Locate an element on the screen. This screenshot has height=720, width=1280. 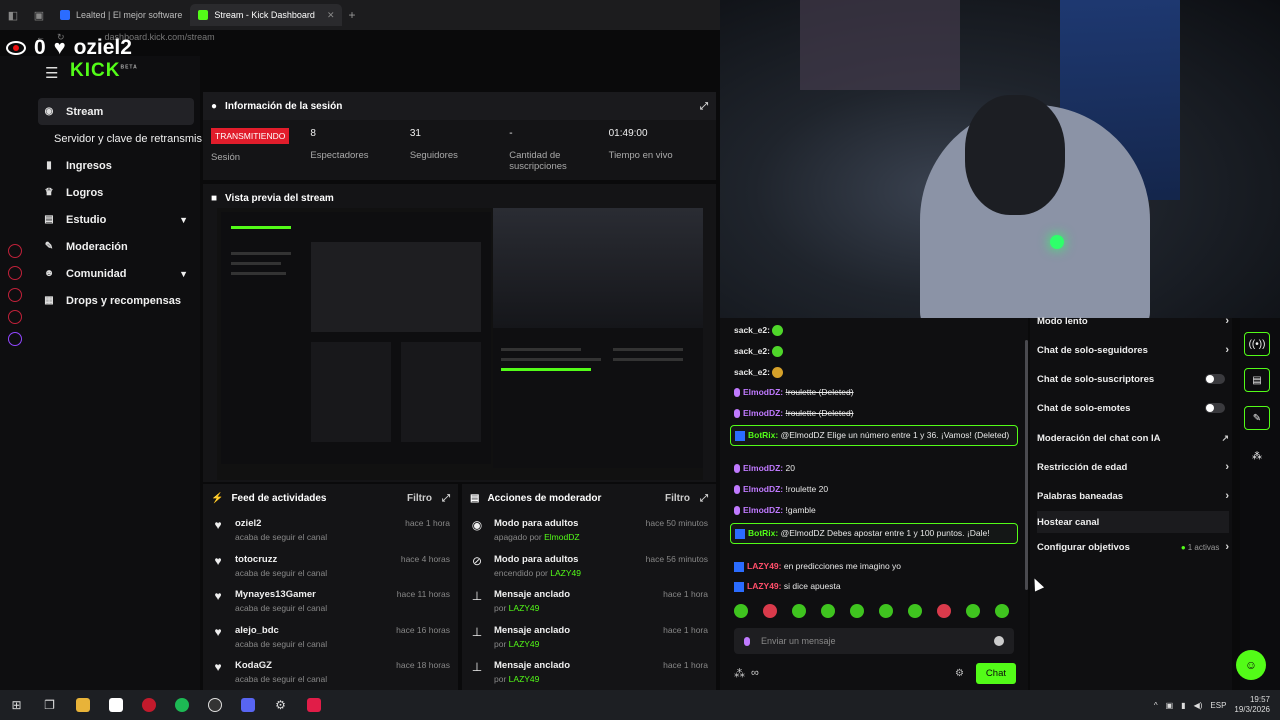
sidebar-item-drops: ▦ Drops y recompensas is located at coordinates (116, 300).